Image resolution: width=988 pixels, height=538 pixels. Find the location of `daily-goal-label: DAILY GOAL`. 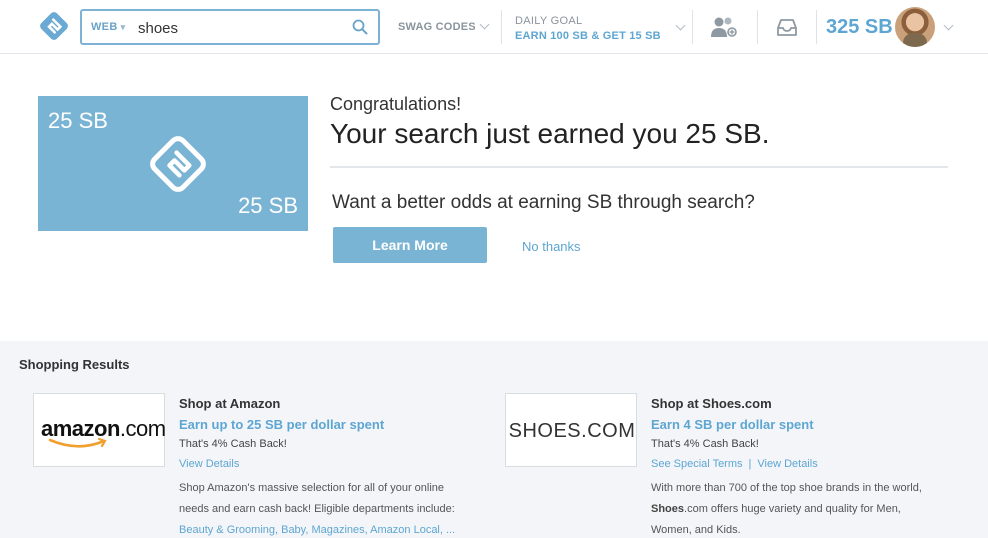

daily-goal-label: DAILY GOAL is located at coordinates (549, 21).